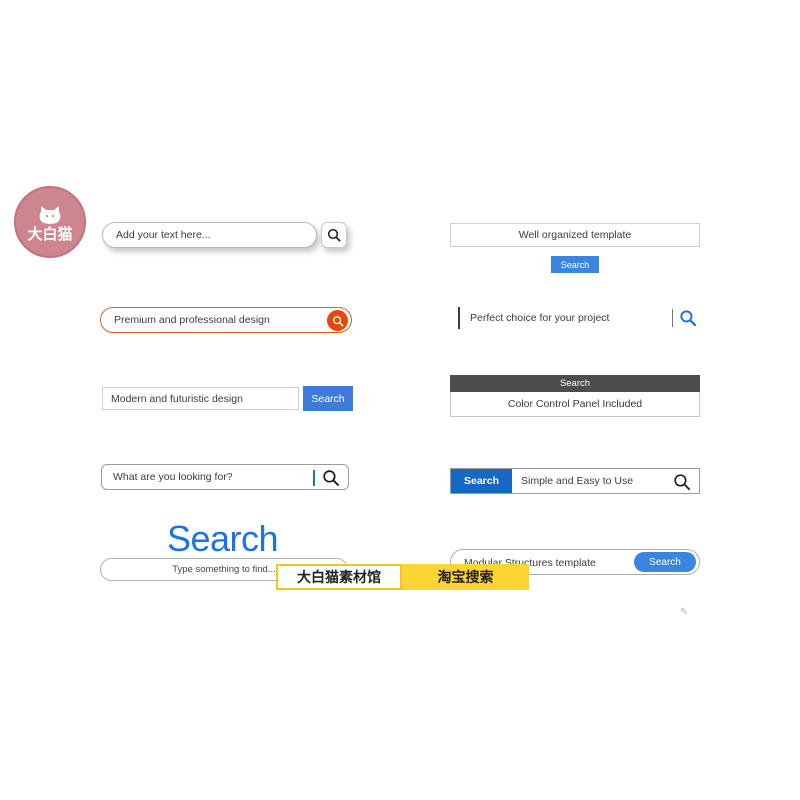 The height and width of the screenshot is (800, 800). Describe the element at coordinates (575, 264) in the screenshot. I see `search-button-below: Search` at that location.